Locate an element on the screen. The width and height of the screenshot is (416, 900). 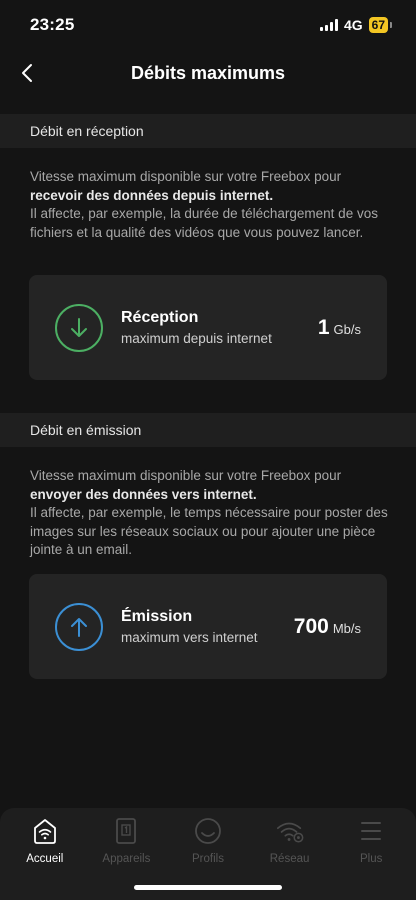
home-indicator is located at coordinates (208, 887).